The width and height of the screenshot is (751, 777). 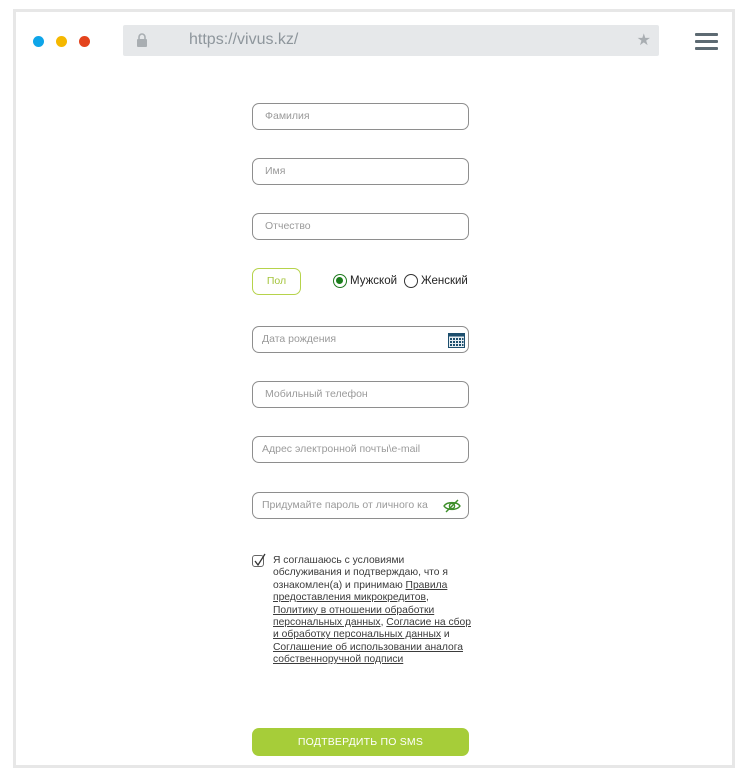 What do you see at coordinates (411, 281) in the screenshot?
I see `gender-female-radio` at bounding box center [411, 281].